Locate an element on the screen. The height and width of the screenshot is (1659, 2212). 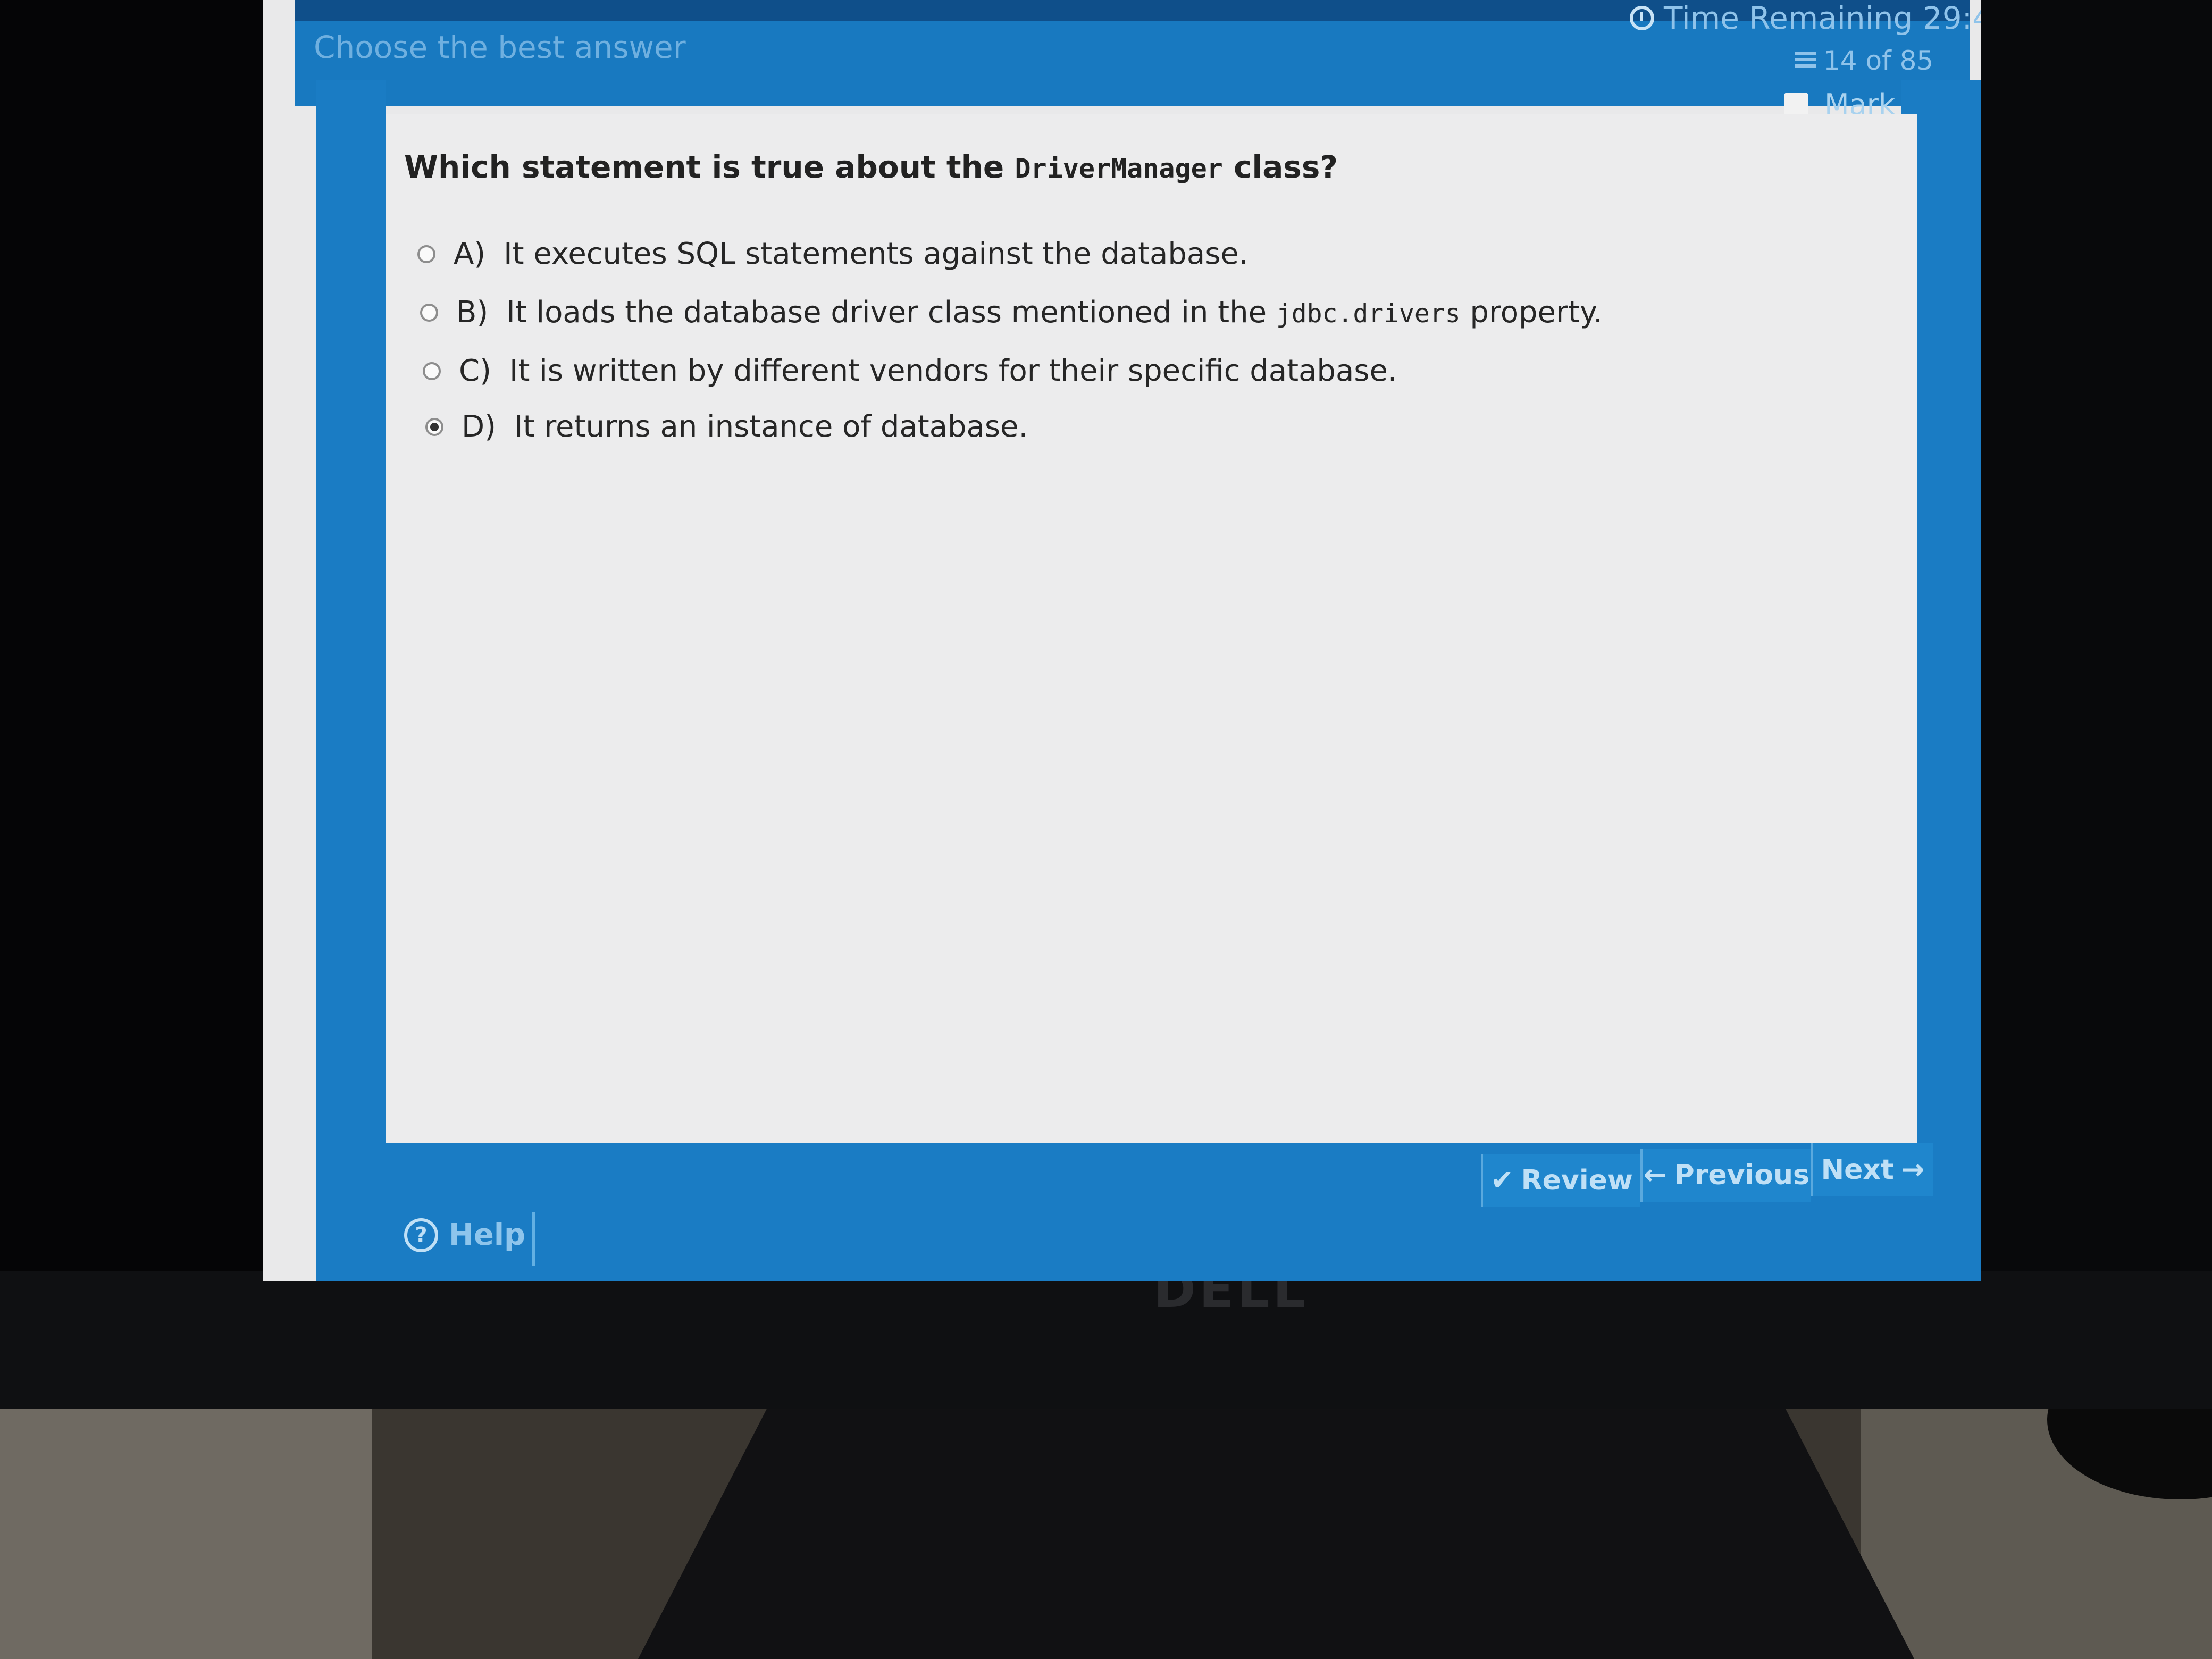
option-d-radio is located at coordinates (434, 426).